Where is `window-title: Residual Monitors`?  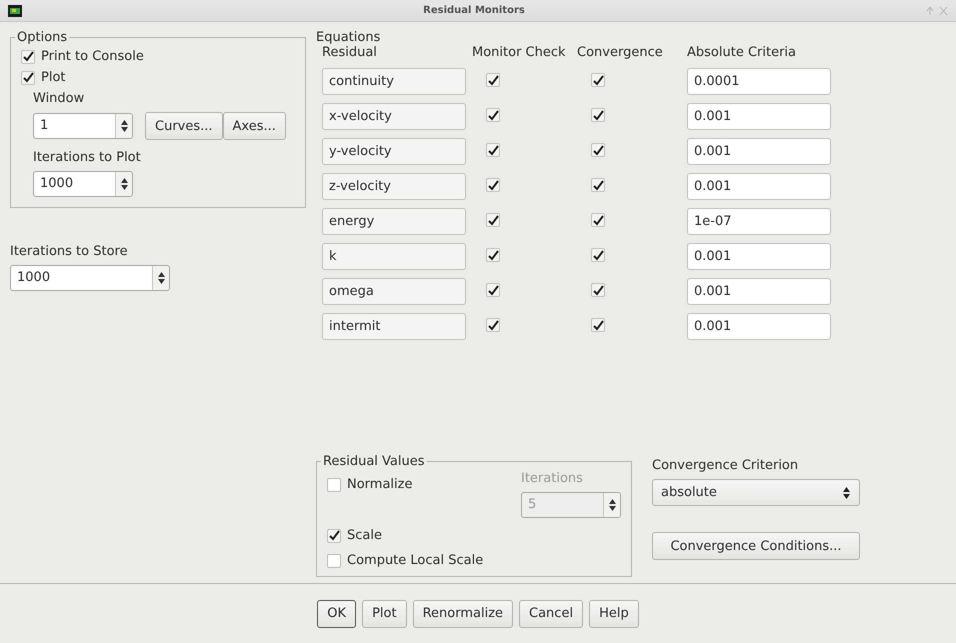 window-title: Residual Monitors is located at coordinates (474, 10).